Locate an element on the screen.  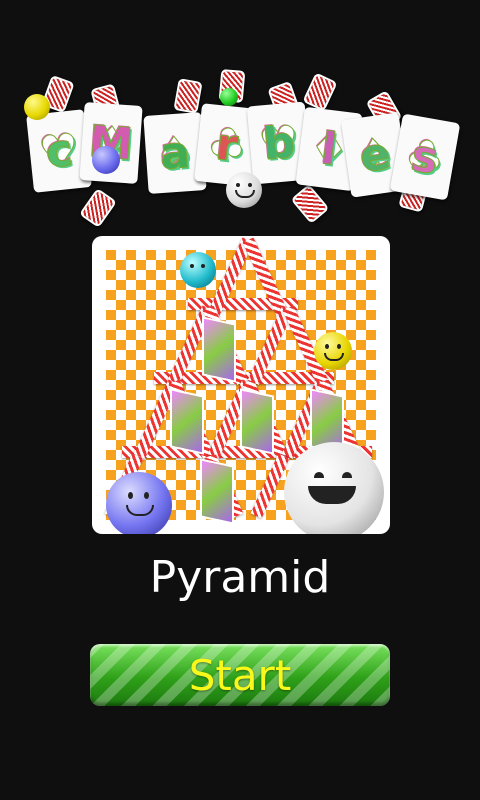
logo-letter: s is located at coordinates (425, 158).